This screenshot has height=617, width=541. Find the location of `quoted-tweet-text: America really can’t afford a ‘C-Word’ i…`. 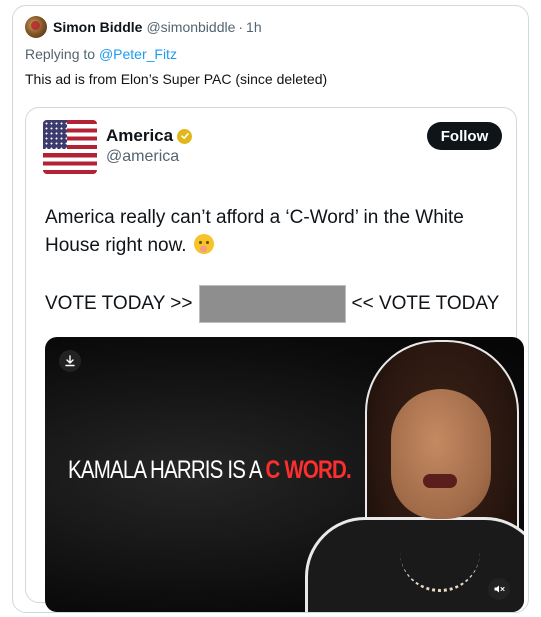

quoted-tweet-text: America really can’t afford a ‘C-Word’ i… is located at coordinates (275, 232).